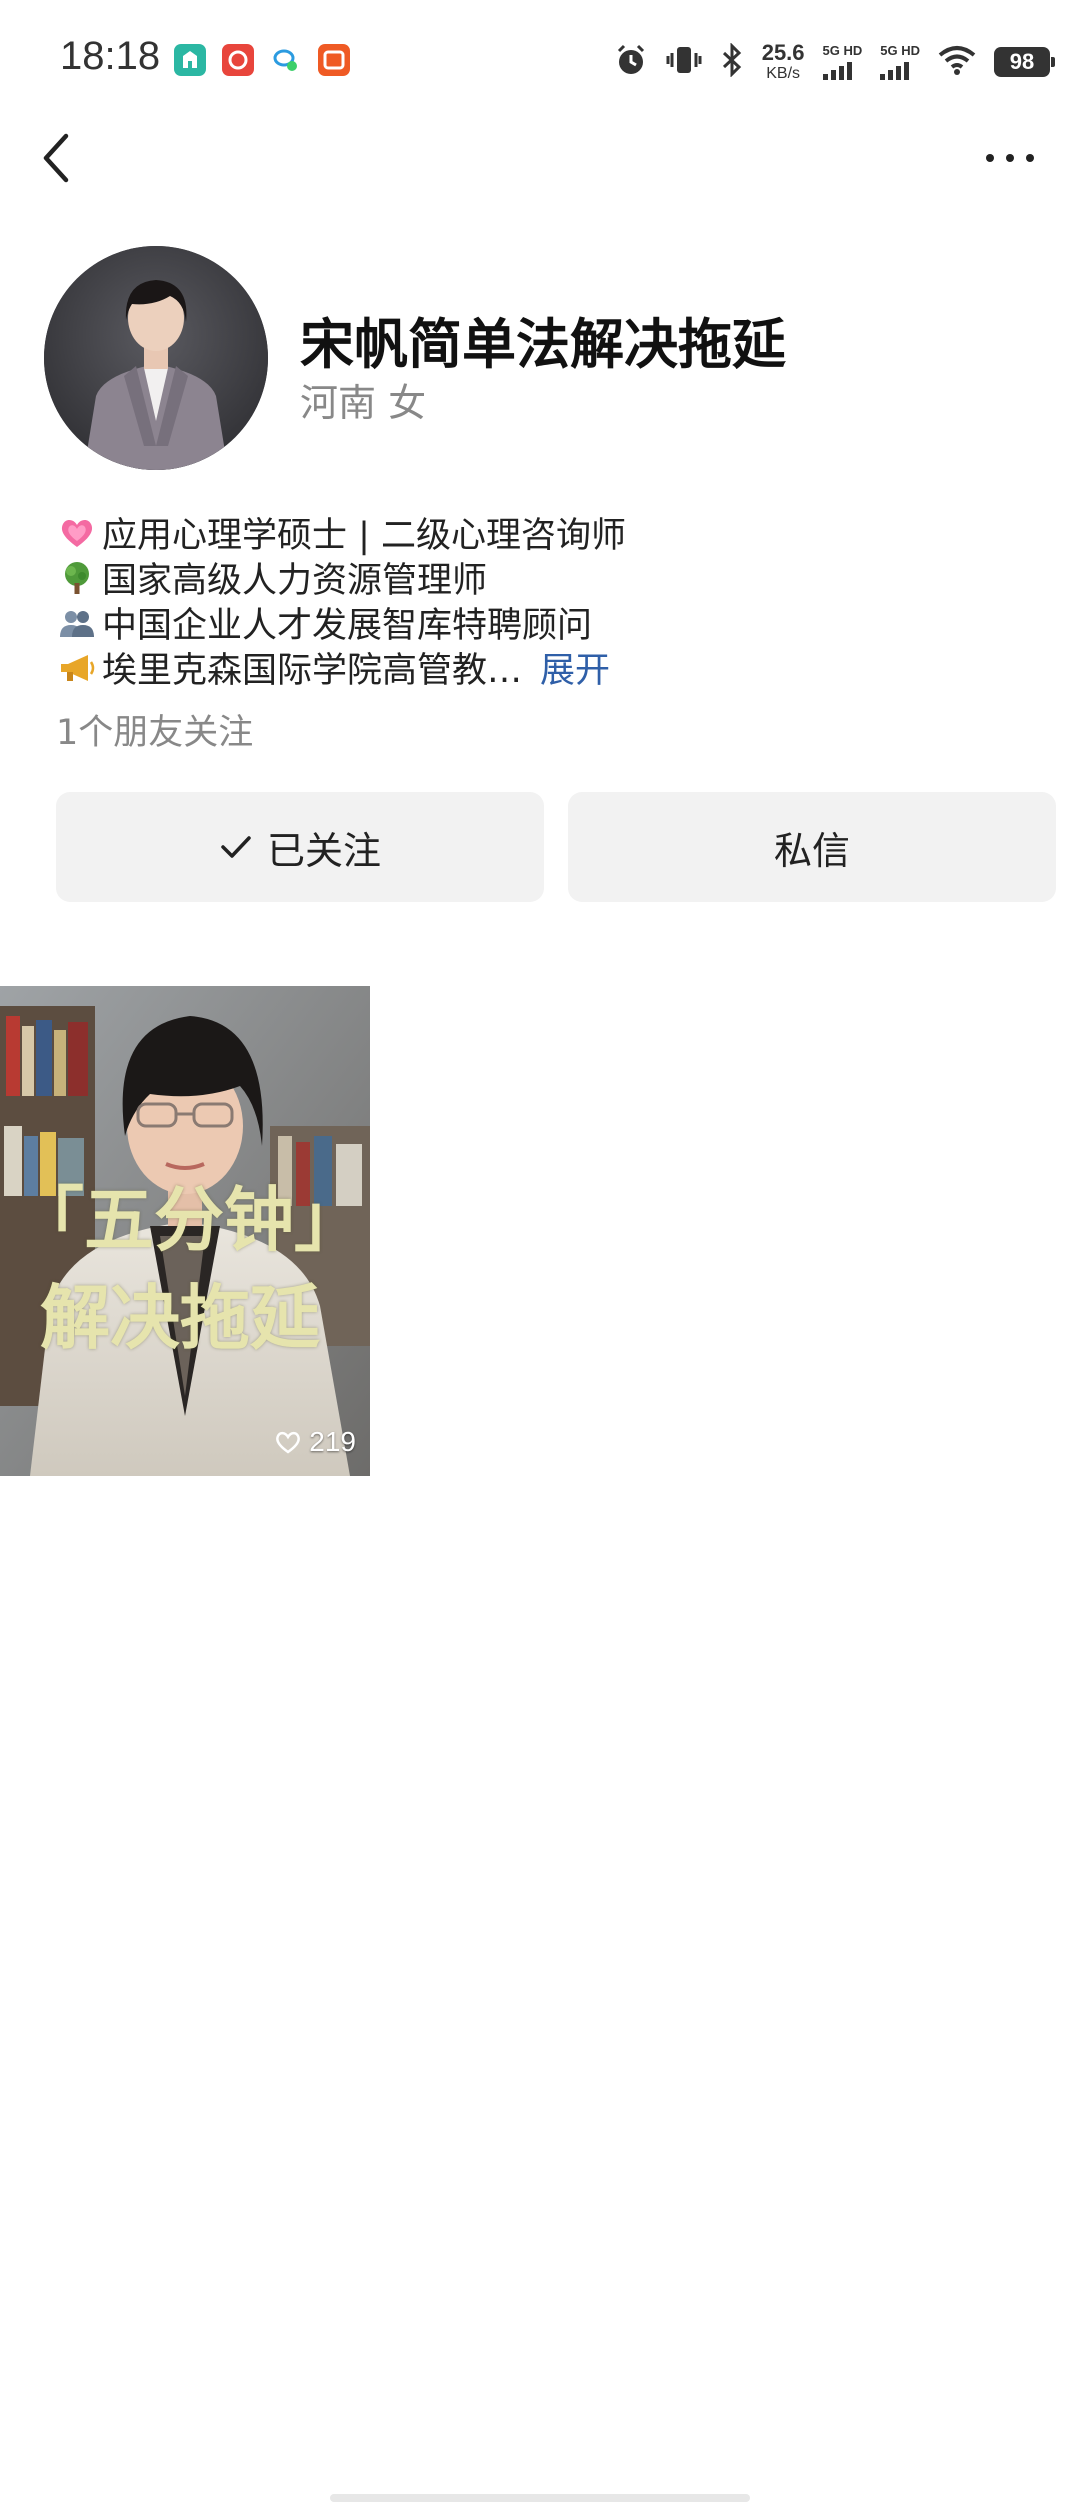 The width and height of the screenshot is (1080, 2520). Describe the element at coordinates (684, 62) in the screenshot. I see `vibrate-icon` at that location.